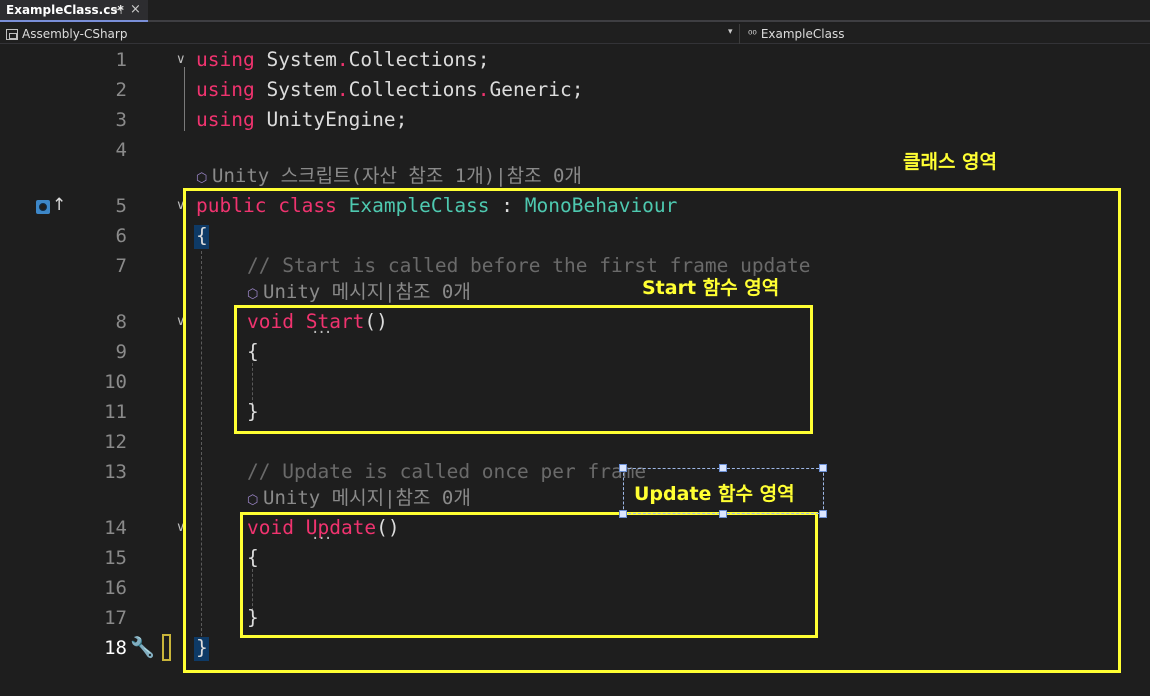  What do you see at coordinates (43, 207) in the screenshot?
I see `bookmark-icon` at bounding box center [43, 207].